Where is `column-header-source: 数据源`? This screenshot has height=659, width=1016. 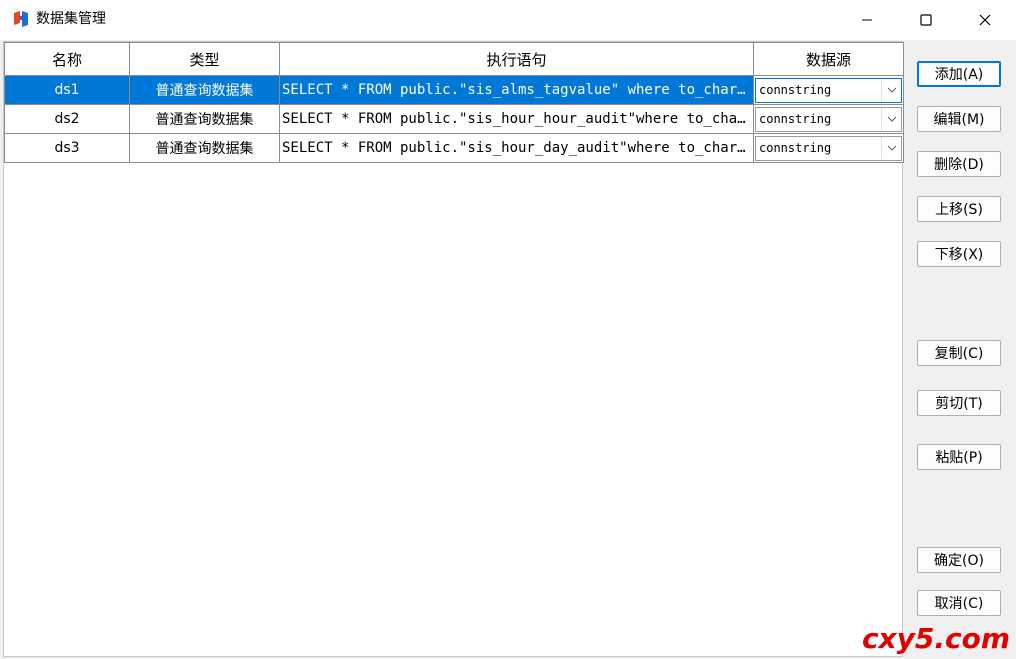
column-header-source: 数据源 is located at coordinates (828, 59).